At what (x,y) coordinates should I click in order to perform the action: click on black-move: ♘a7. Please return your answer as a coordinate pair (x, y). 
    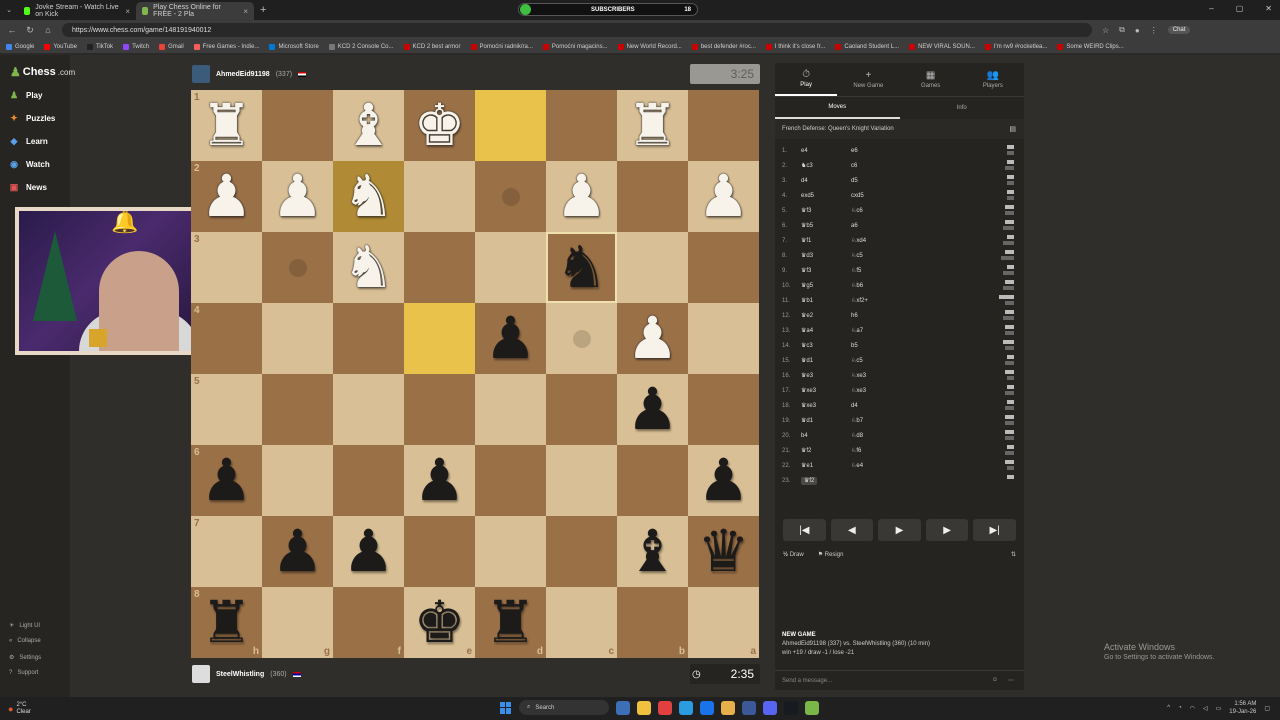
    Looking at the image, I should click on (886, 330).